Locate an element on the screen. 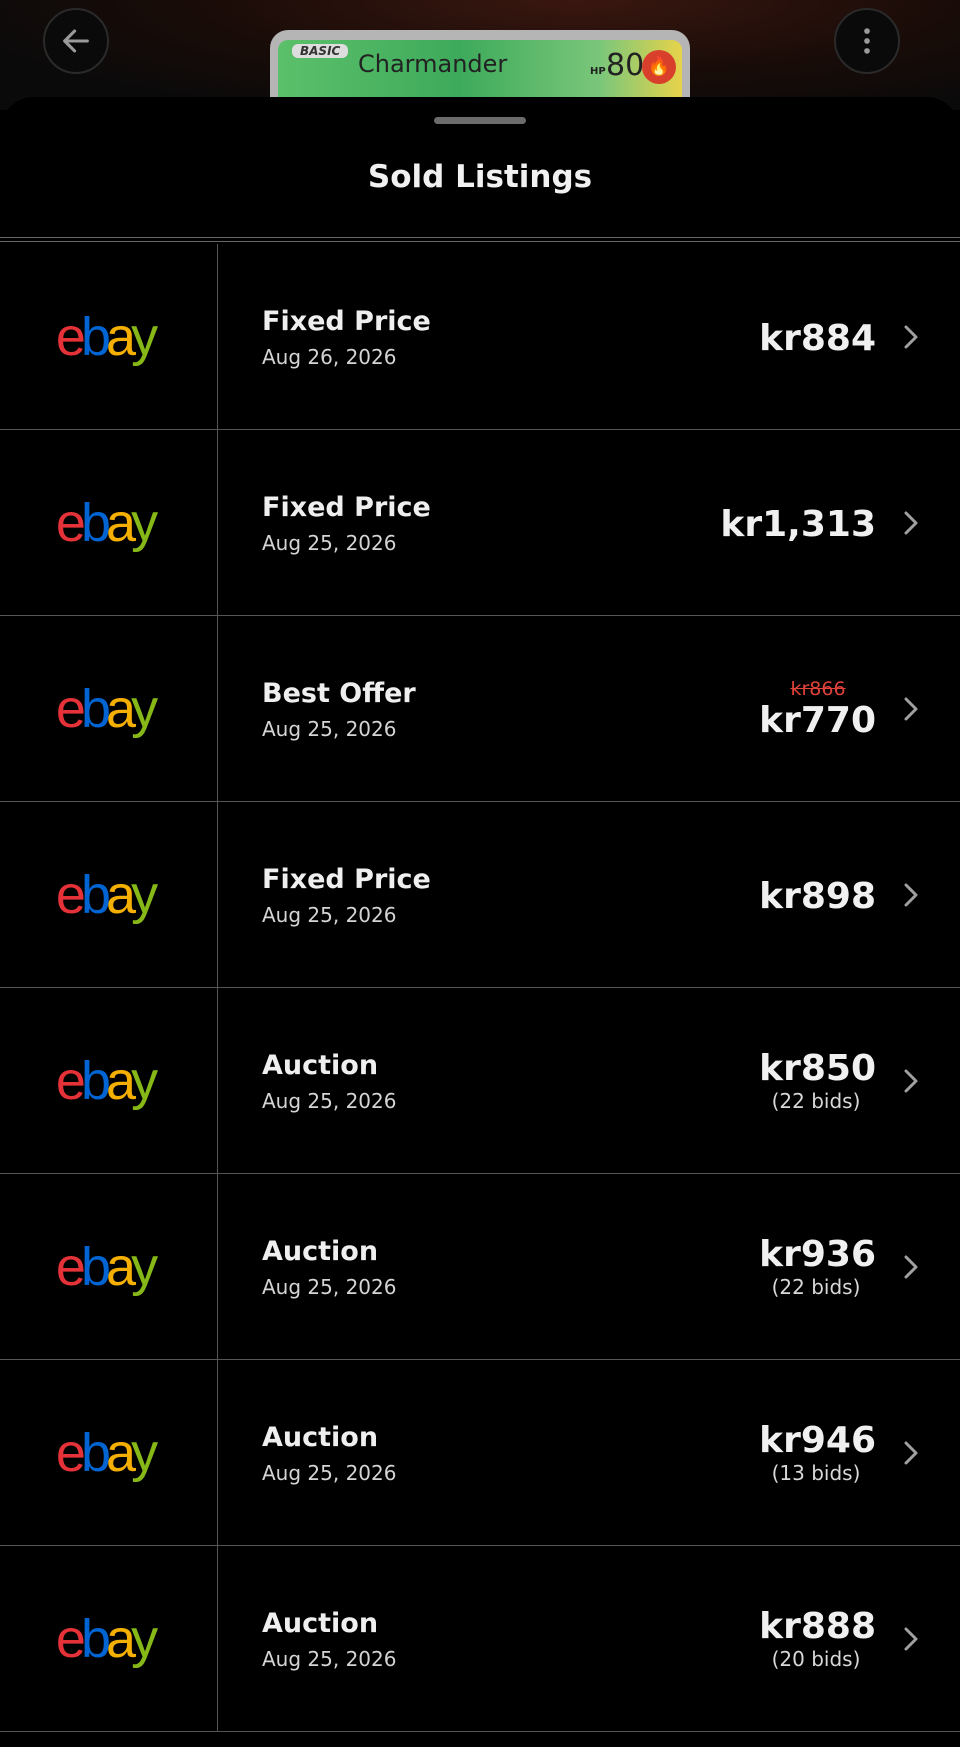 The image size is (960, 1747). listing-type: Best Offer is located at coordinates (339, 693).